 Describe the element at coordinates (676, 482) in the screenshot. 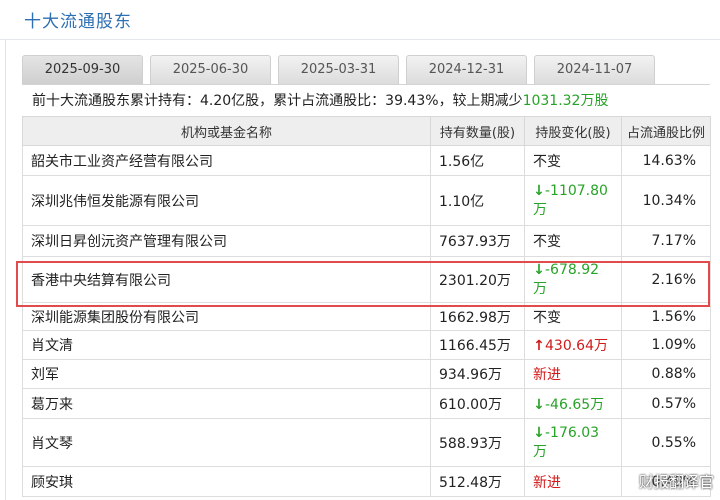

I see `watermark: 财报翻译官` at that location.